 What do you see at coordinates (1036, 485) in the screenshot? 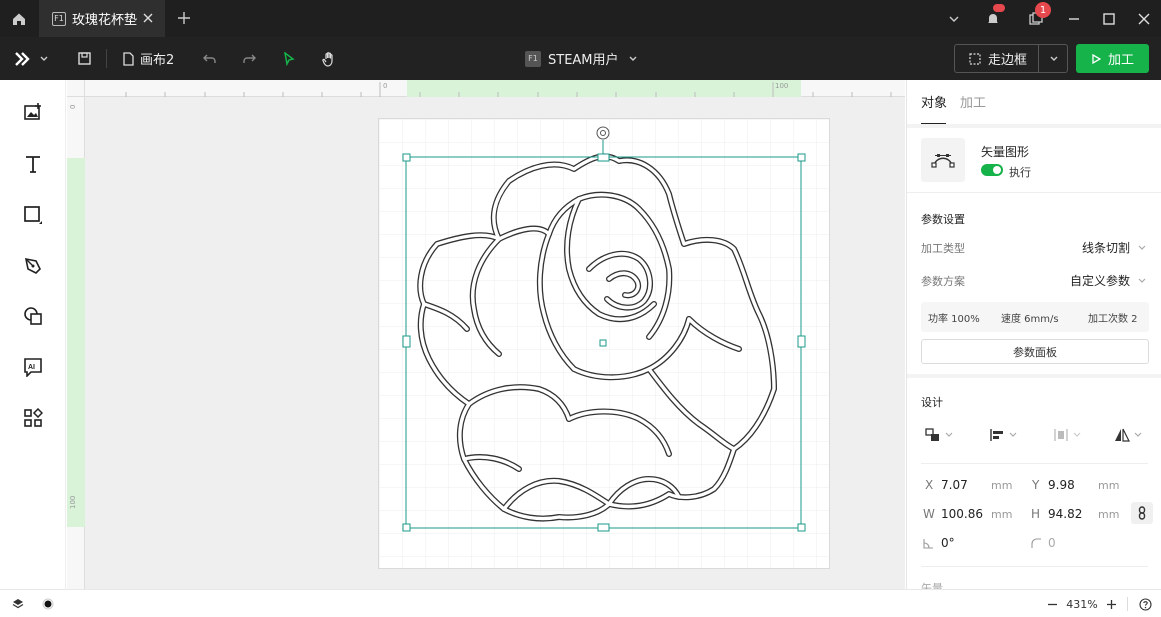
I see `y-label: Y` at bounding box center [1036, 485].